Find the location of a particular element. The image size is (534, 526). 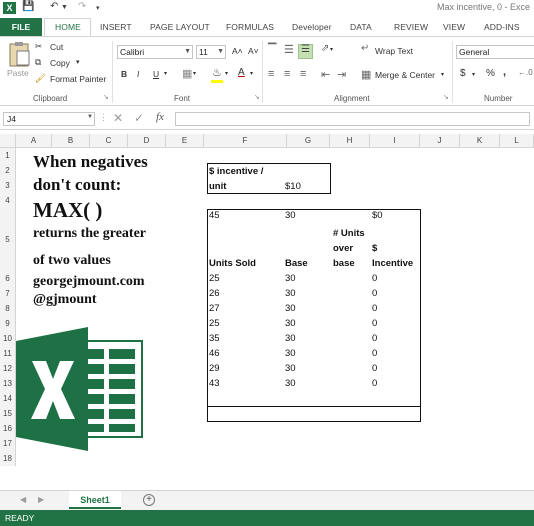

units-sold-cell: 29 is located at coordinates (214, 368).